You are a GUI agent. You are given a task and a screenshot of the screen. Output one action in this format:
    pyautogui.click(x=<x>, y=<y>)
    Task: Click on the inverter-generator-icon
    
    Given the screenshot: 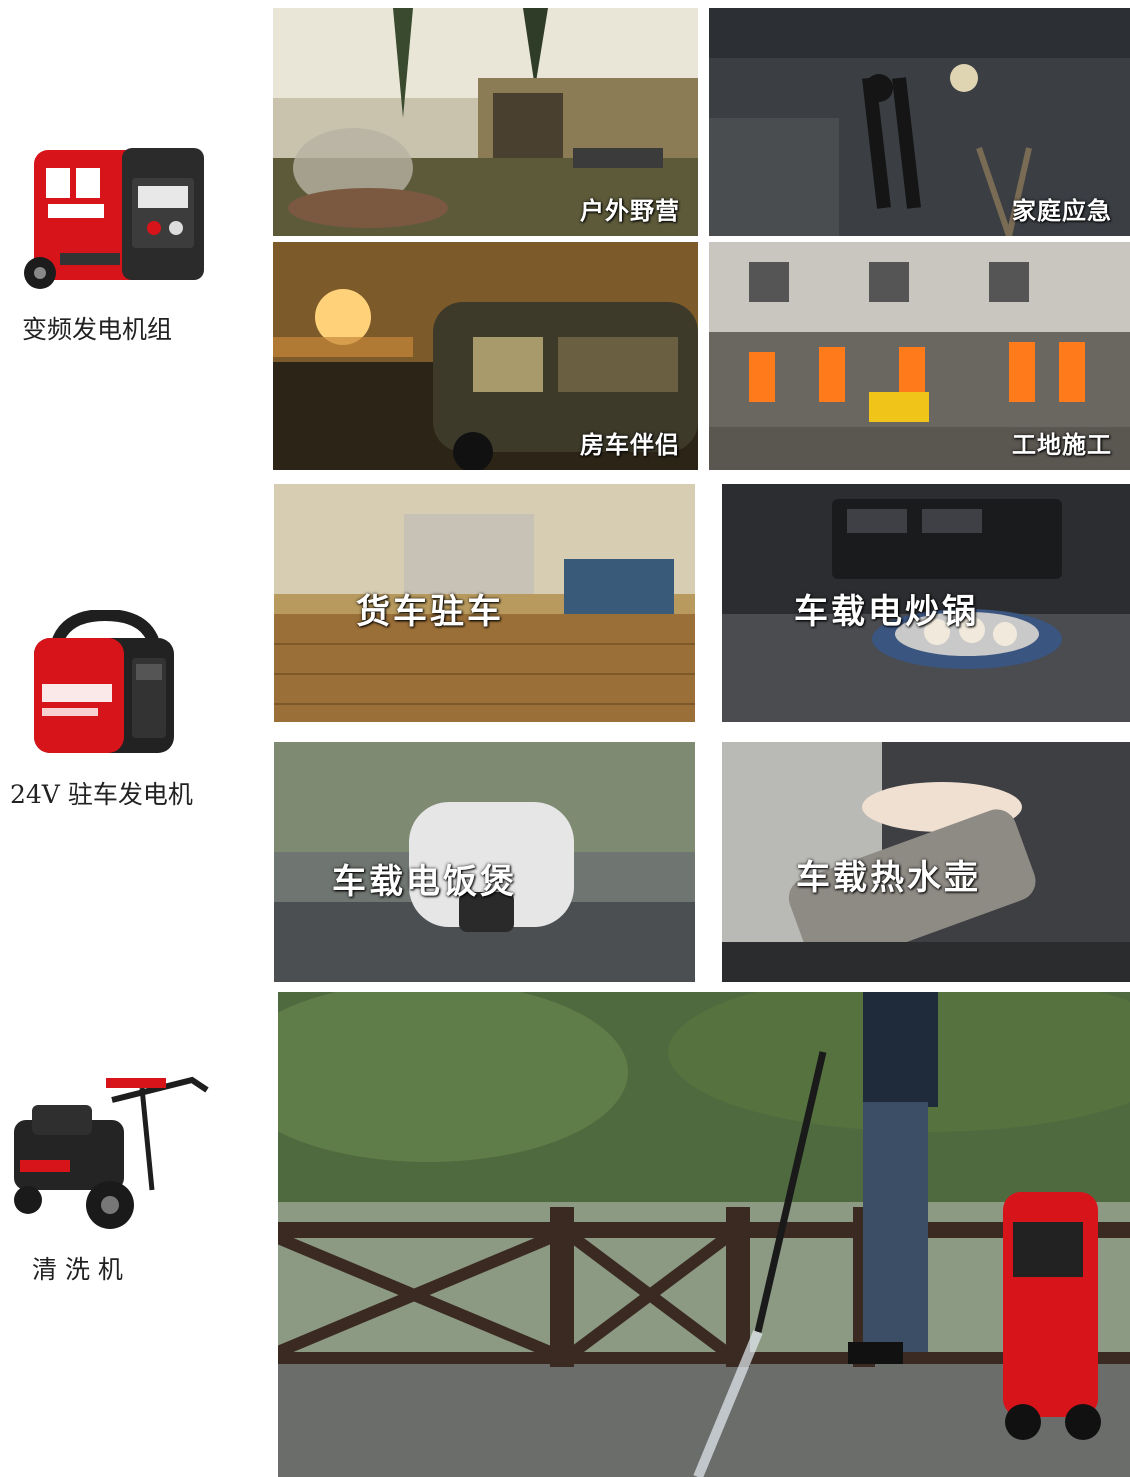 What is the action you would take?
    pyautogui.click(x=114, y=218)
    